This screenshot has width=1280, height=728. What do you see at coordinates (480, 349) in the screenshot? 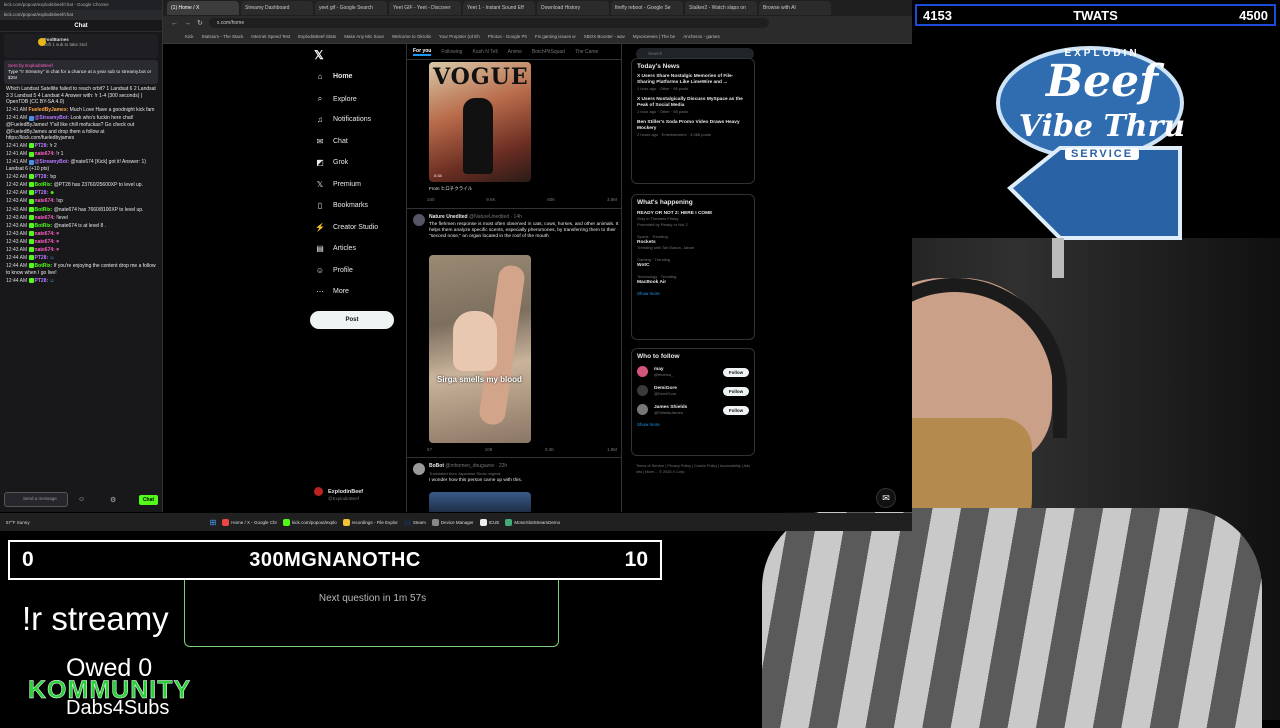
I see `tweet-media-sirga: Sirga smells my blood` at bounding box center [480, 349].